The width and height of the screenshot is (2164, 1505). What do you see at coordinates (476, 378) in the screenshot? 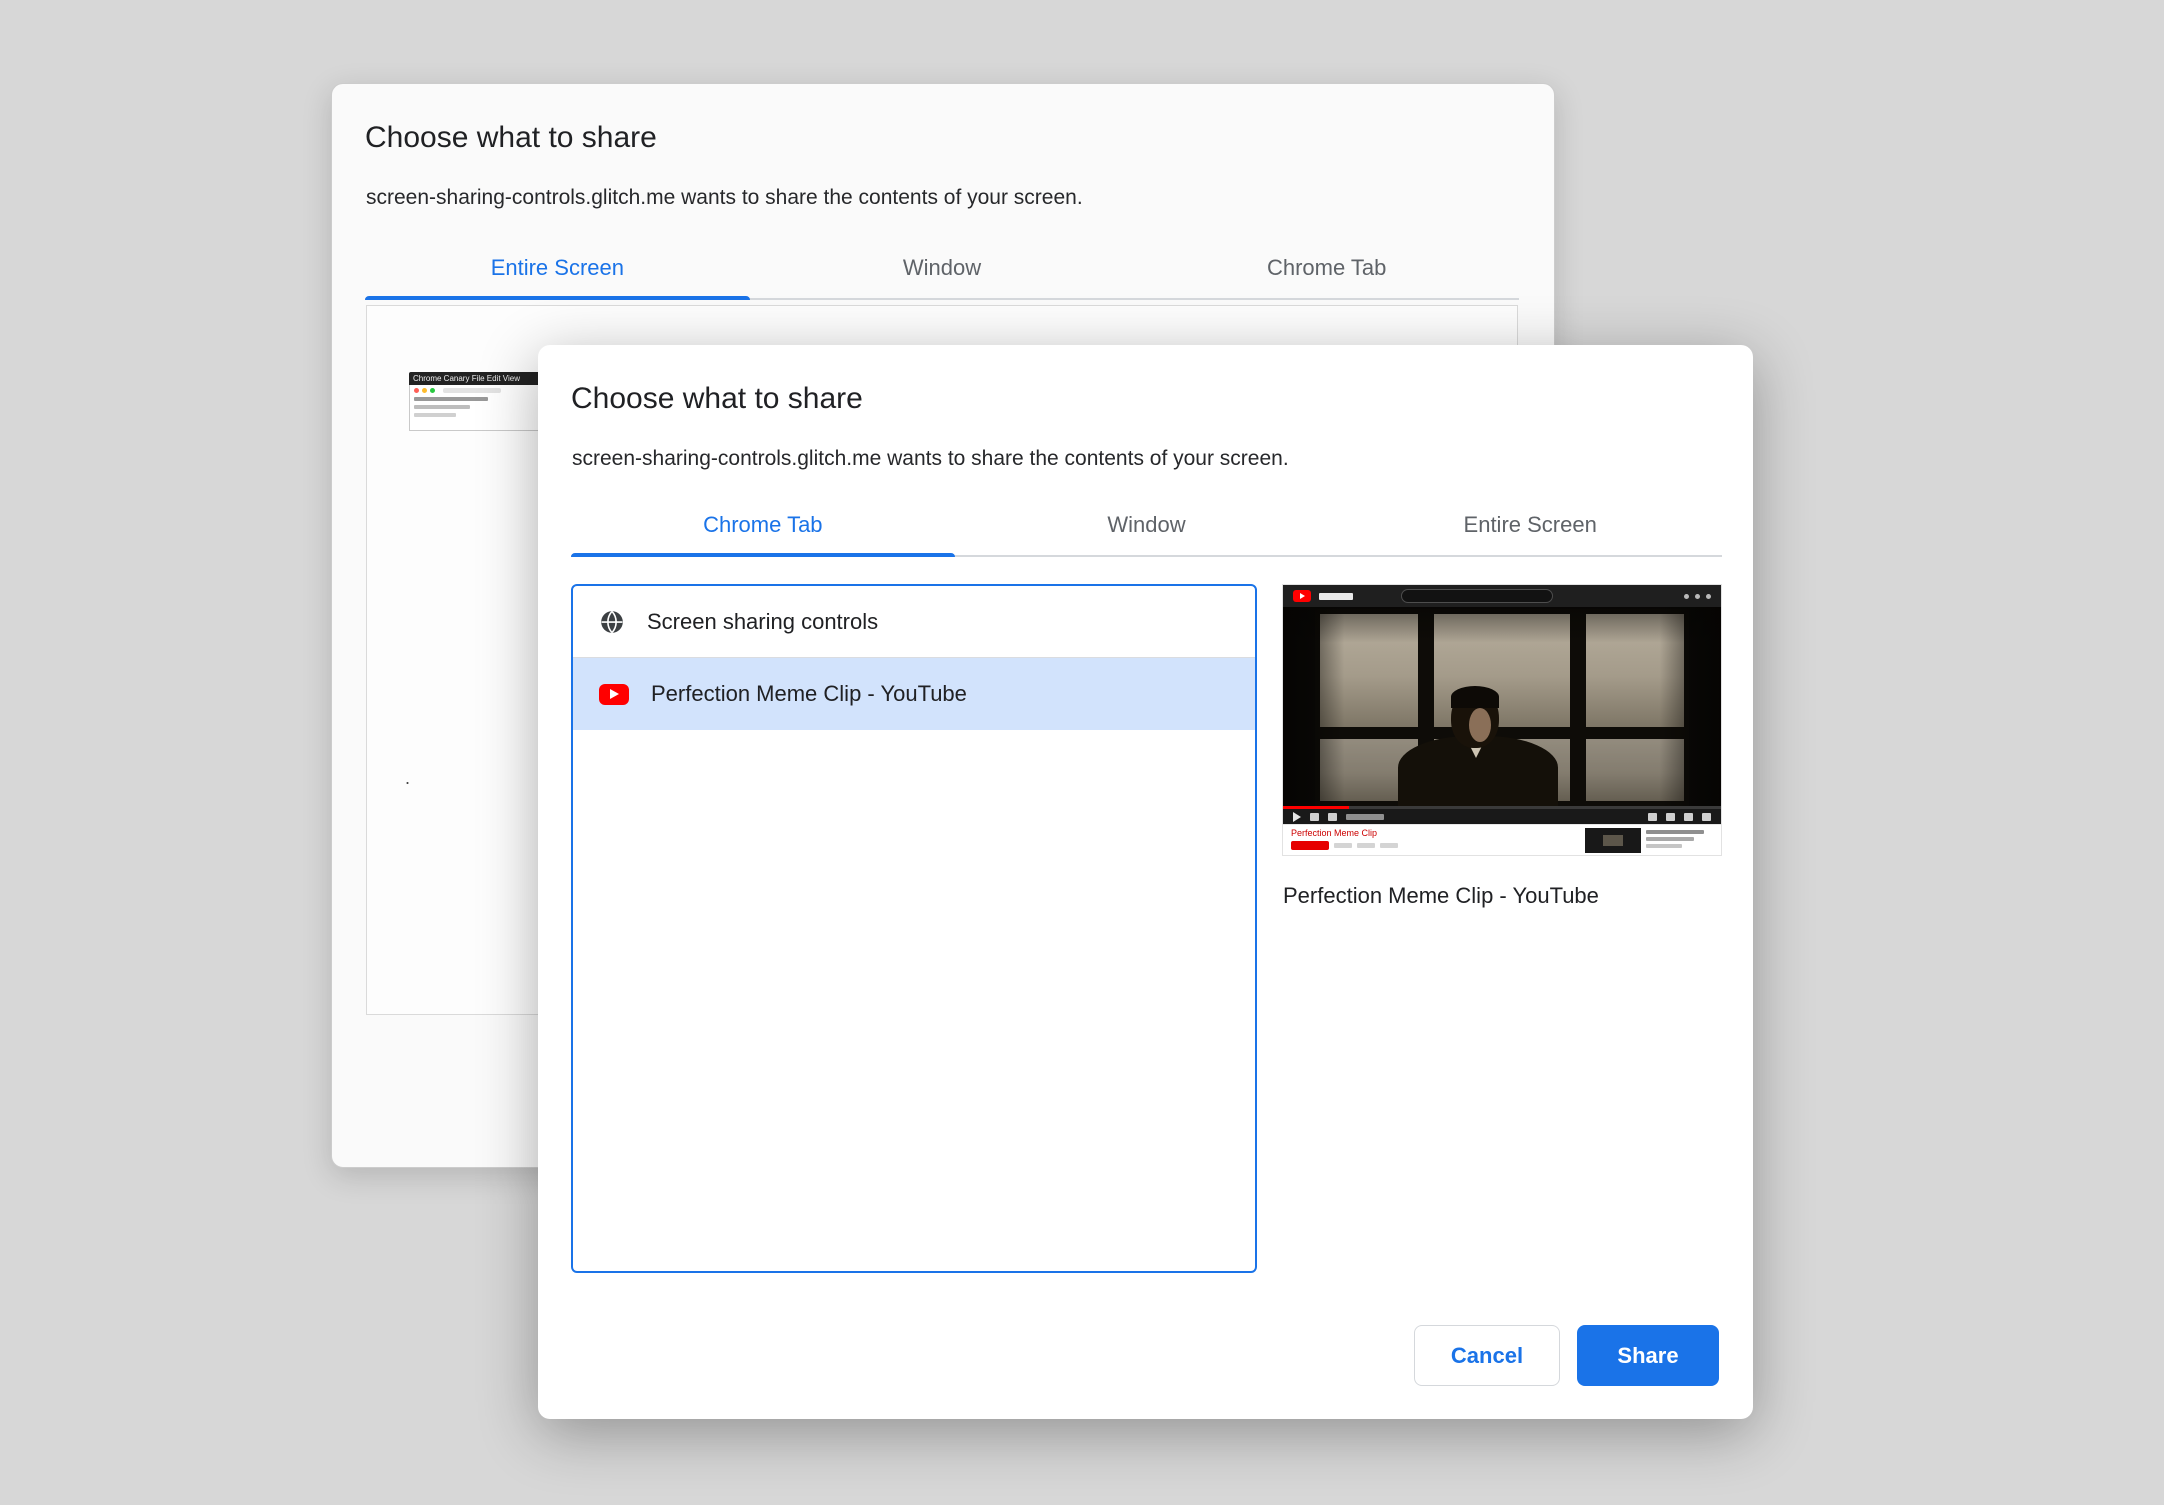
I see `mini-menubar: Chrome Canary File Edit View` at bounding box center [476, 378].